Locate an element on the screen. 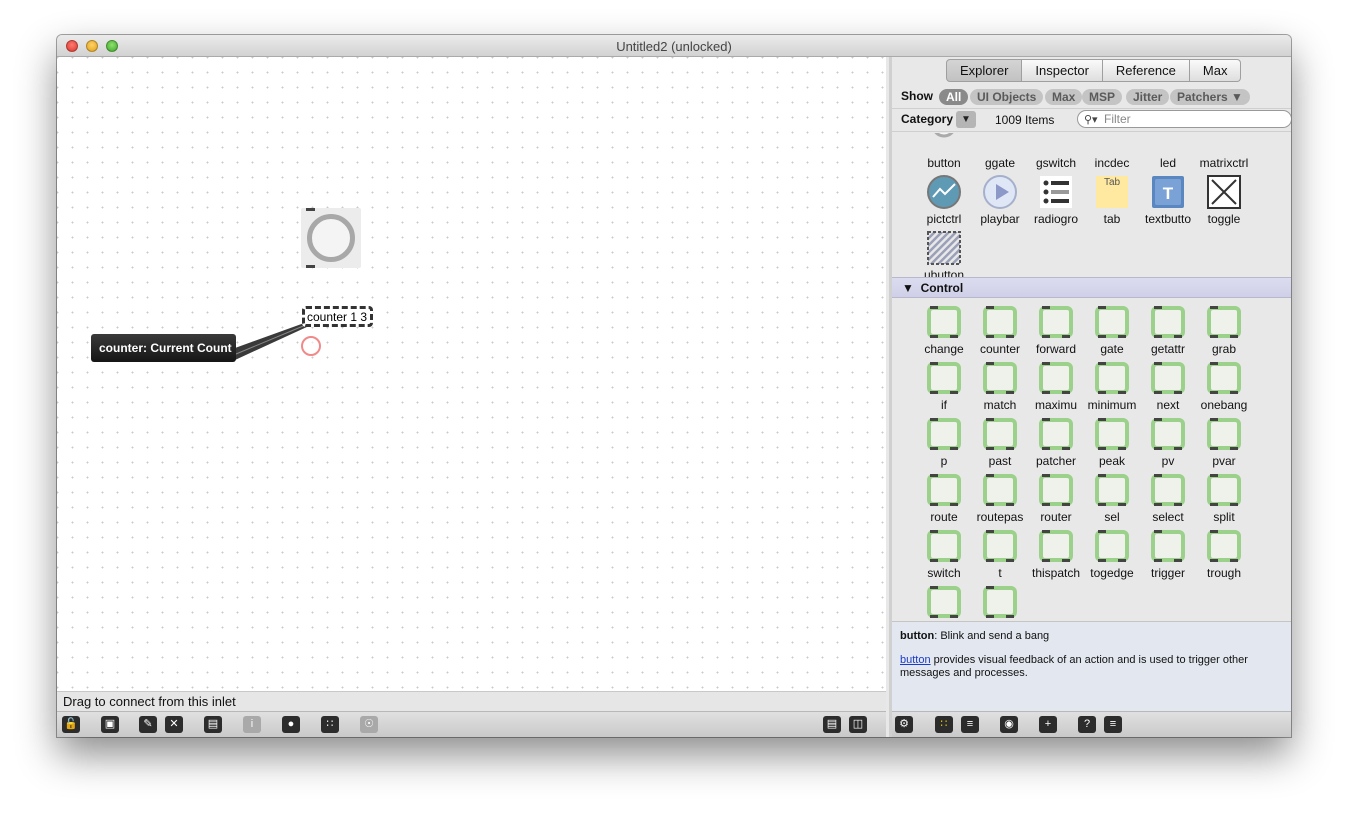  sidebar-toolbar: ⚙ ∷ ≡ ◉ + ? ≡ is located at coordinates (1091, 724).